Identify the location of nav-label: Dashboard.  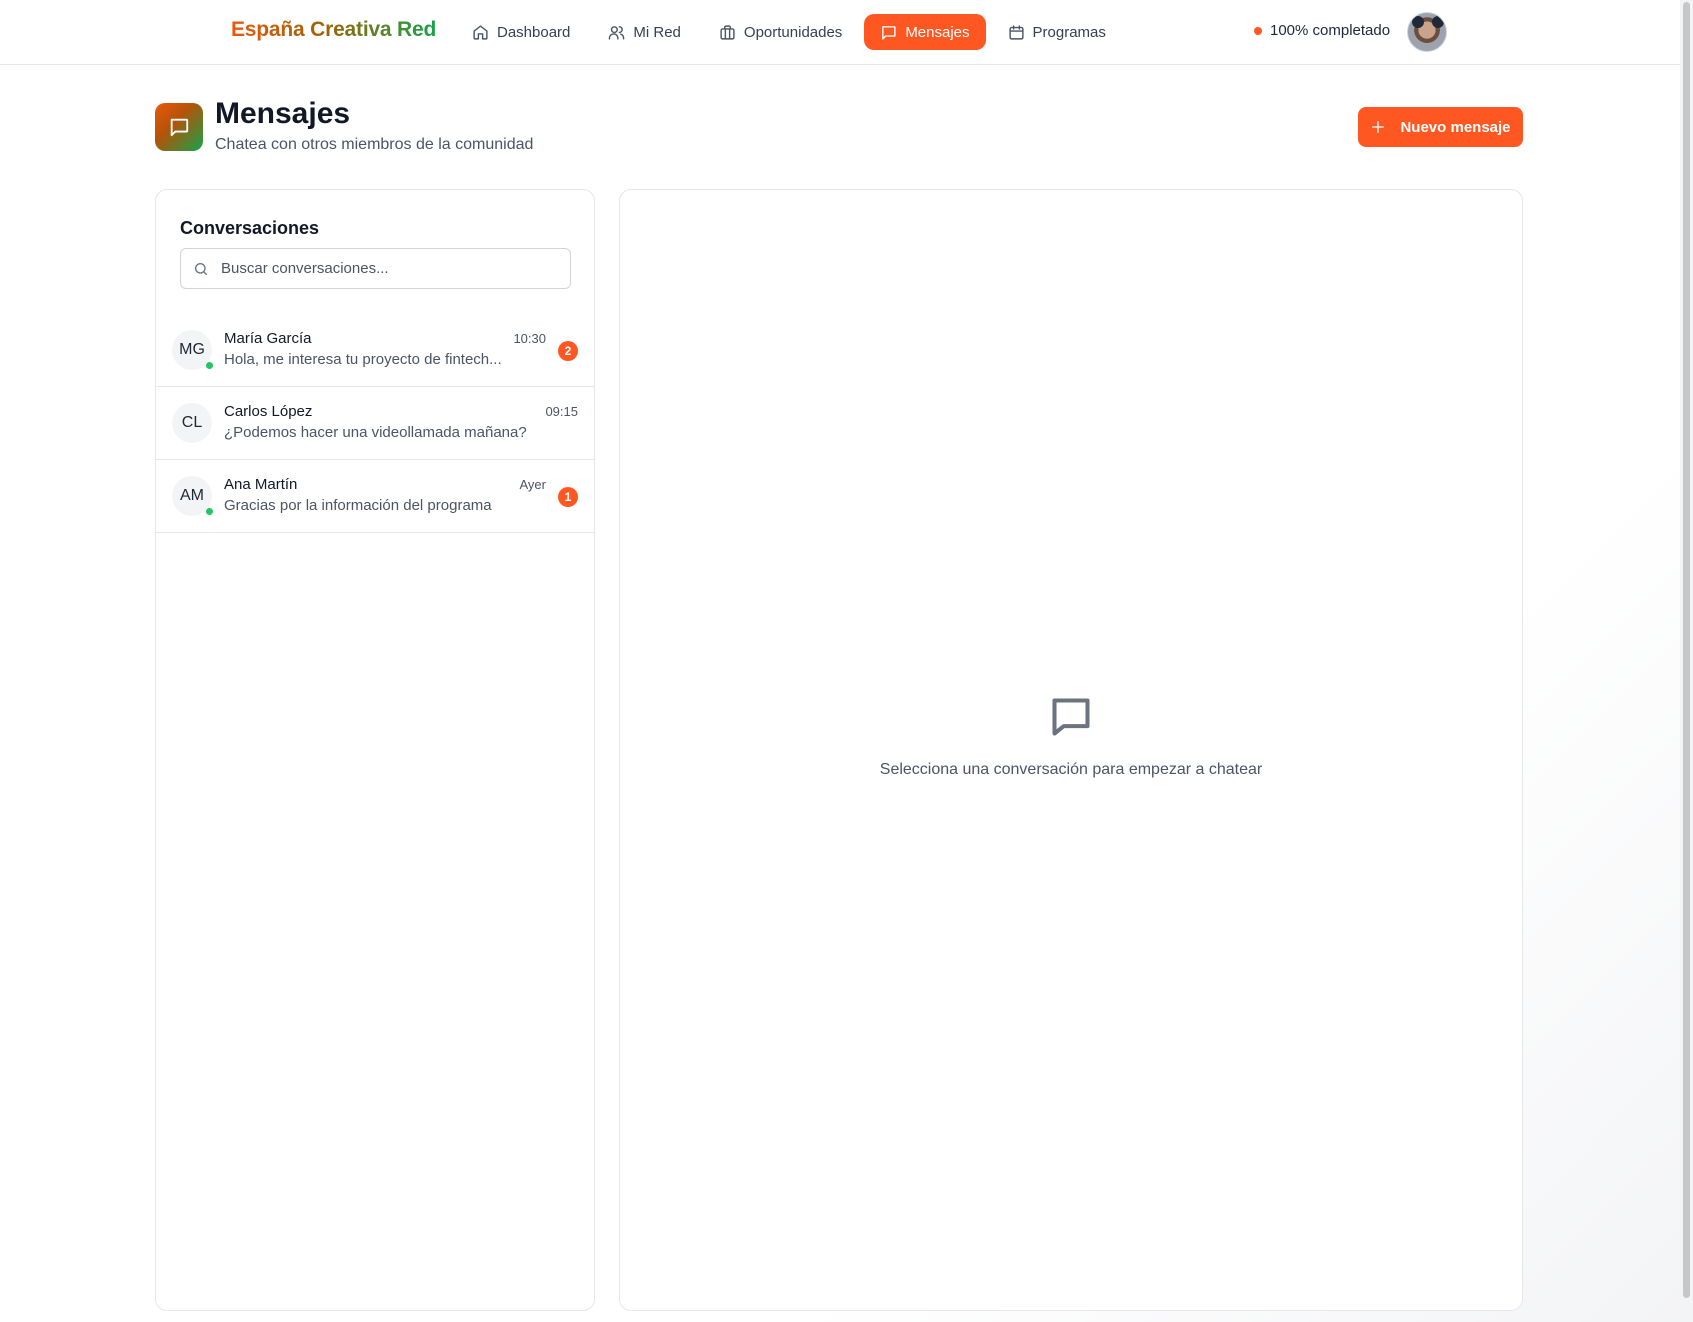
(534, 32).